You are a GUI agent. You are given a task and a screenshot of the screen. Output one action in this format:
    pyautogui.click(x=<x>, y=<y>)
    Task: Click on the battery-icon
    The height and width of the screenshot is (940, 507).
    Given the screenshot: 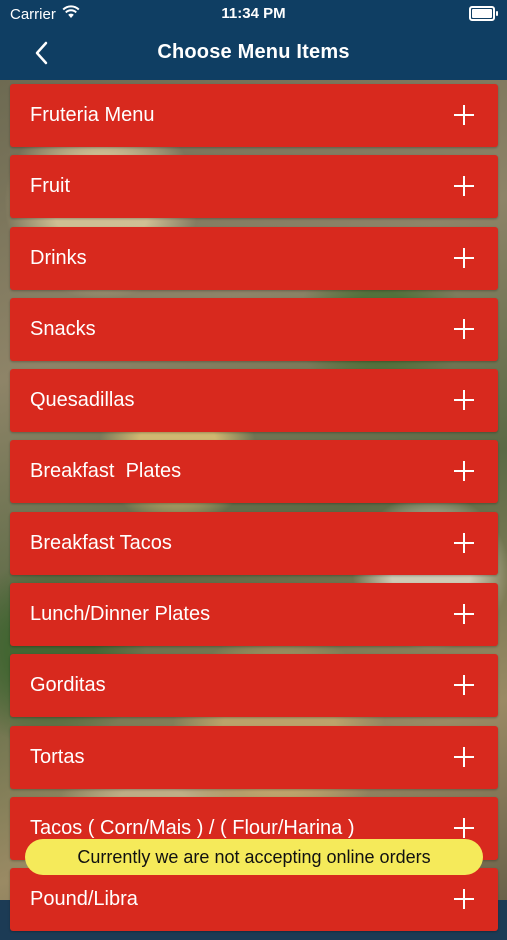 What is the action you would take?
    pyautogui.click(x=483, y=13)
    